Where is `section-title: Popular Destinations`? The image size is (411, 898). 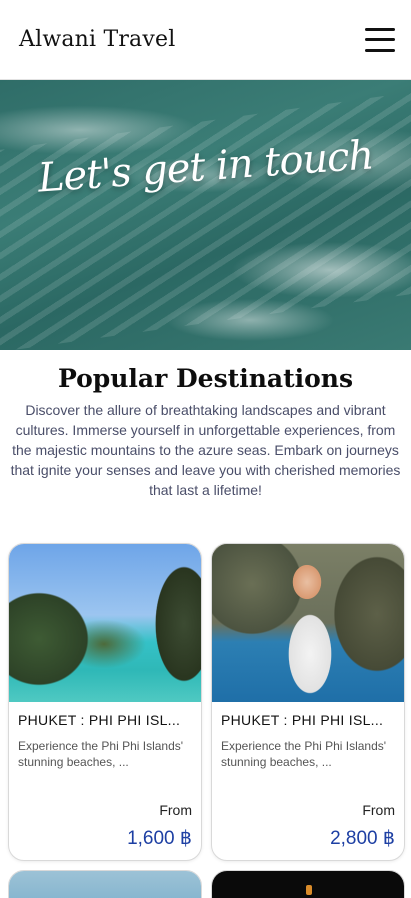
section-title: Popular Destinations is located at coordinates (205, 378).